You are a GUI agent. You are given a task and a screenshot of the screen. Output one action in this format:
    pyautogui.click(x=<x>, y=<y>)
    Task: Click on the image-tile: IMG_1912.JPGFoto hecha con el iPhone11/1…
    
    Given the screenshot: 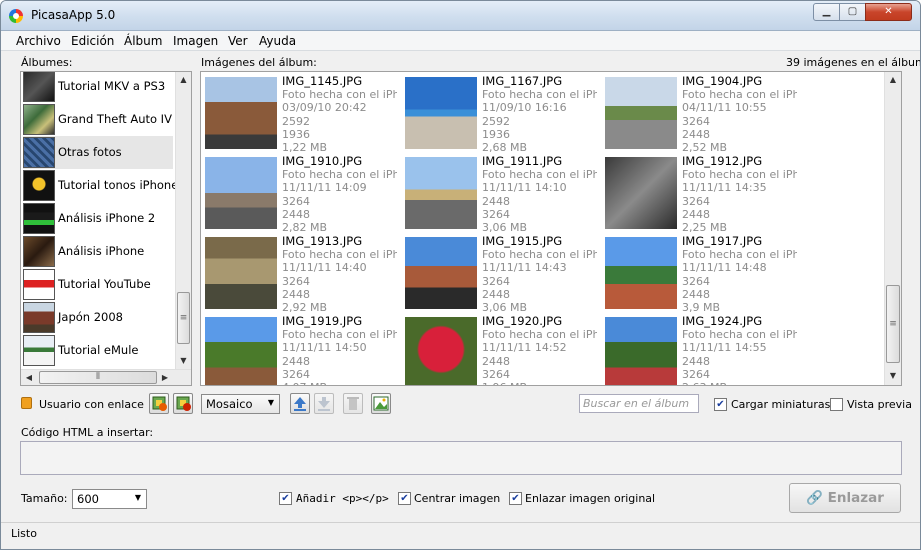 What is the action you would take?
    pyautogui.click(x=699, y=193)
    